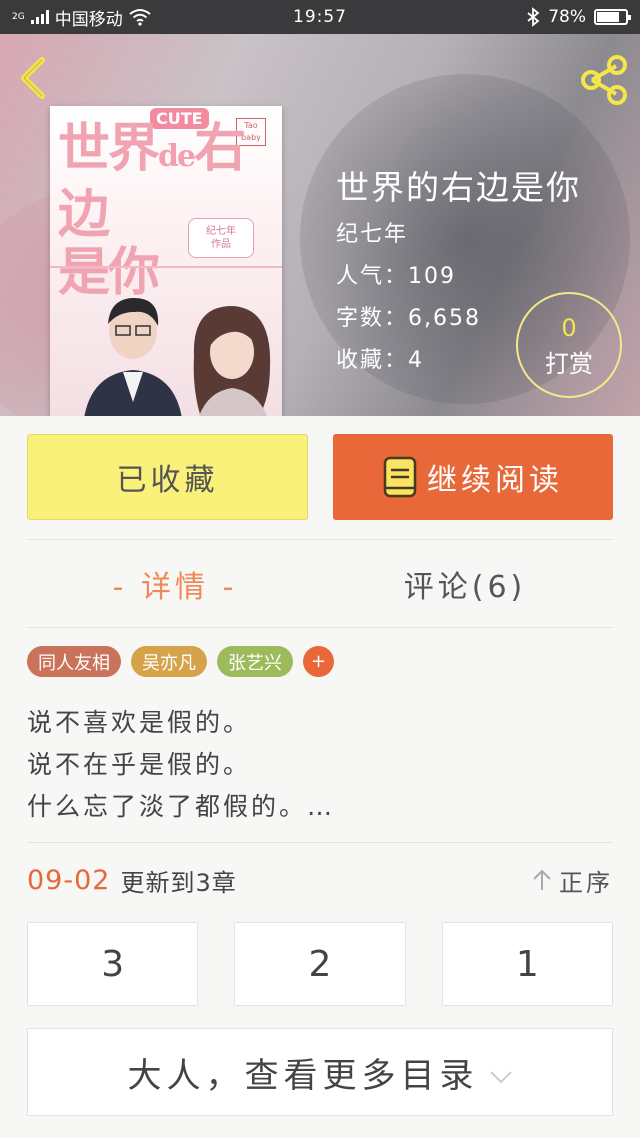  I want to click on arrow-up-icon, so click(542, 879).